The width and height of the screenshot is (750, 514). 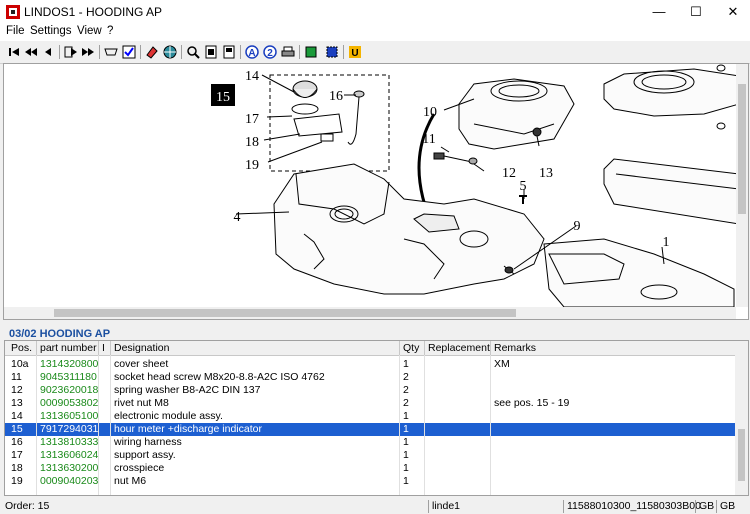 What do you see at coordinates (145, 455) in the screenshot?
I see `cell-designation: support assy.` at bounding box center [145, 455].